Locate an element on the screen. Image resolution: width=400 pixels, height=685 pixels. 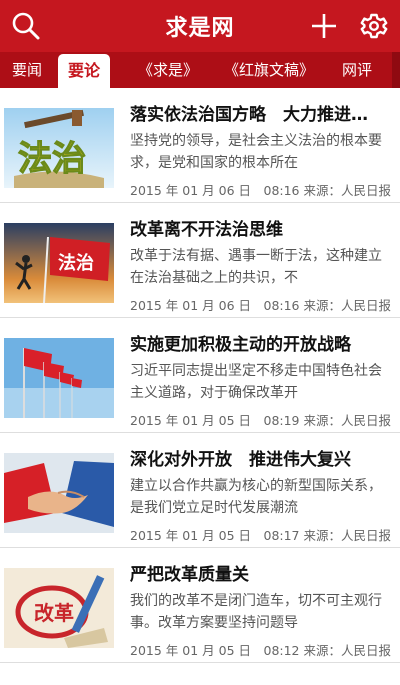
article-summary: 我们的改革不是闭门造车，切不可主观行事。改革方案要坚持问题导 is located at coordinates (256, 612).